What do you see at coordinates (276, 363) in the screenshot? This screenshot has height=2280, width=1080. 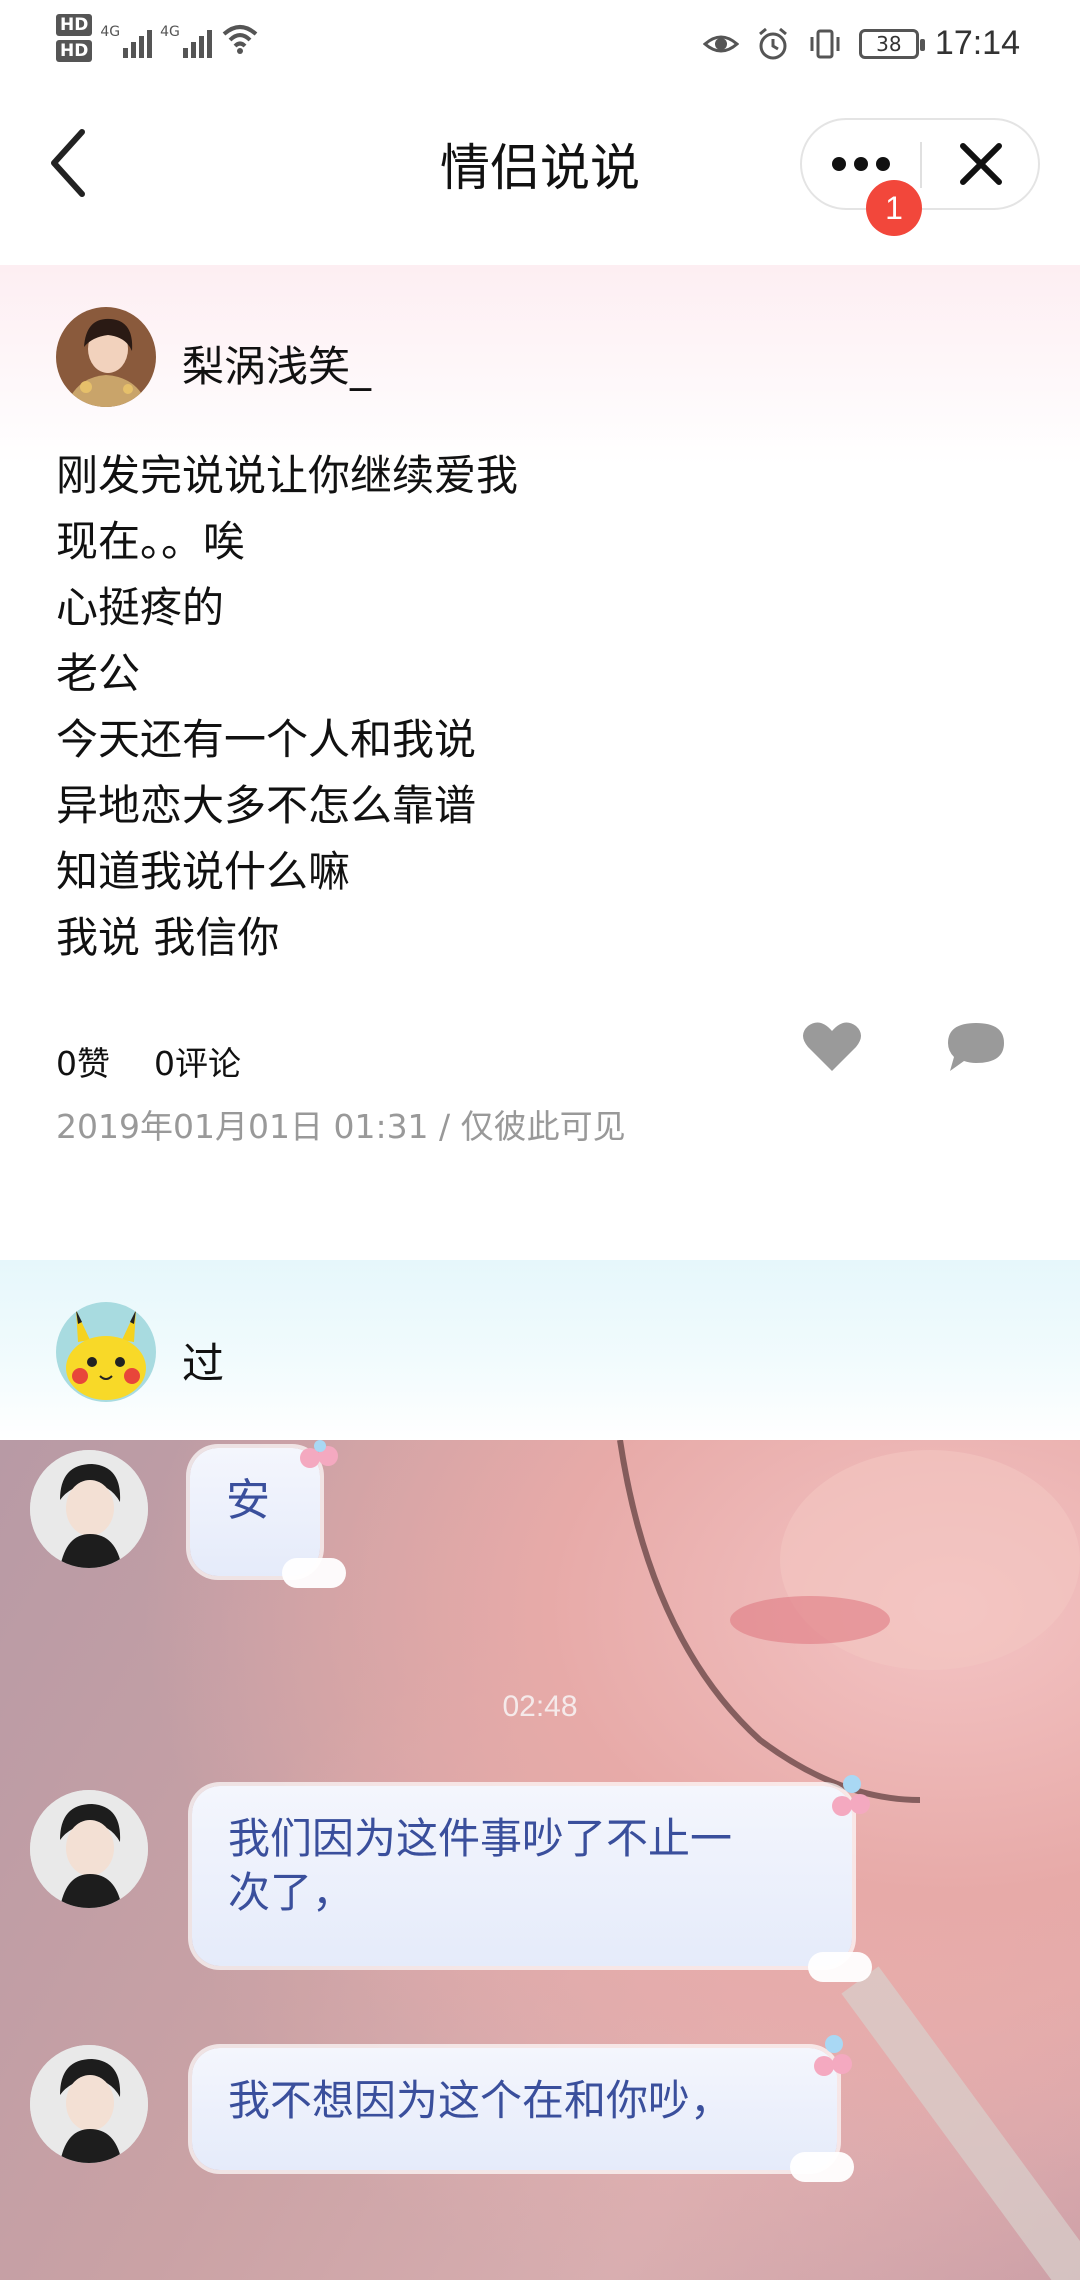 I see `username: 梨涡浅笑_` at bounding box center [276, 363].